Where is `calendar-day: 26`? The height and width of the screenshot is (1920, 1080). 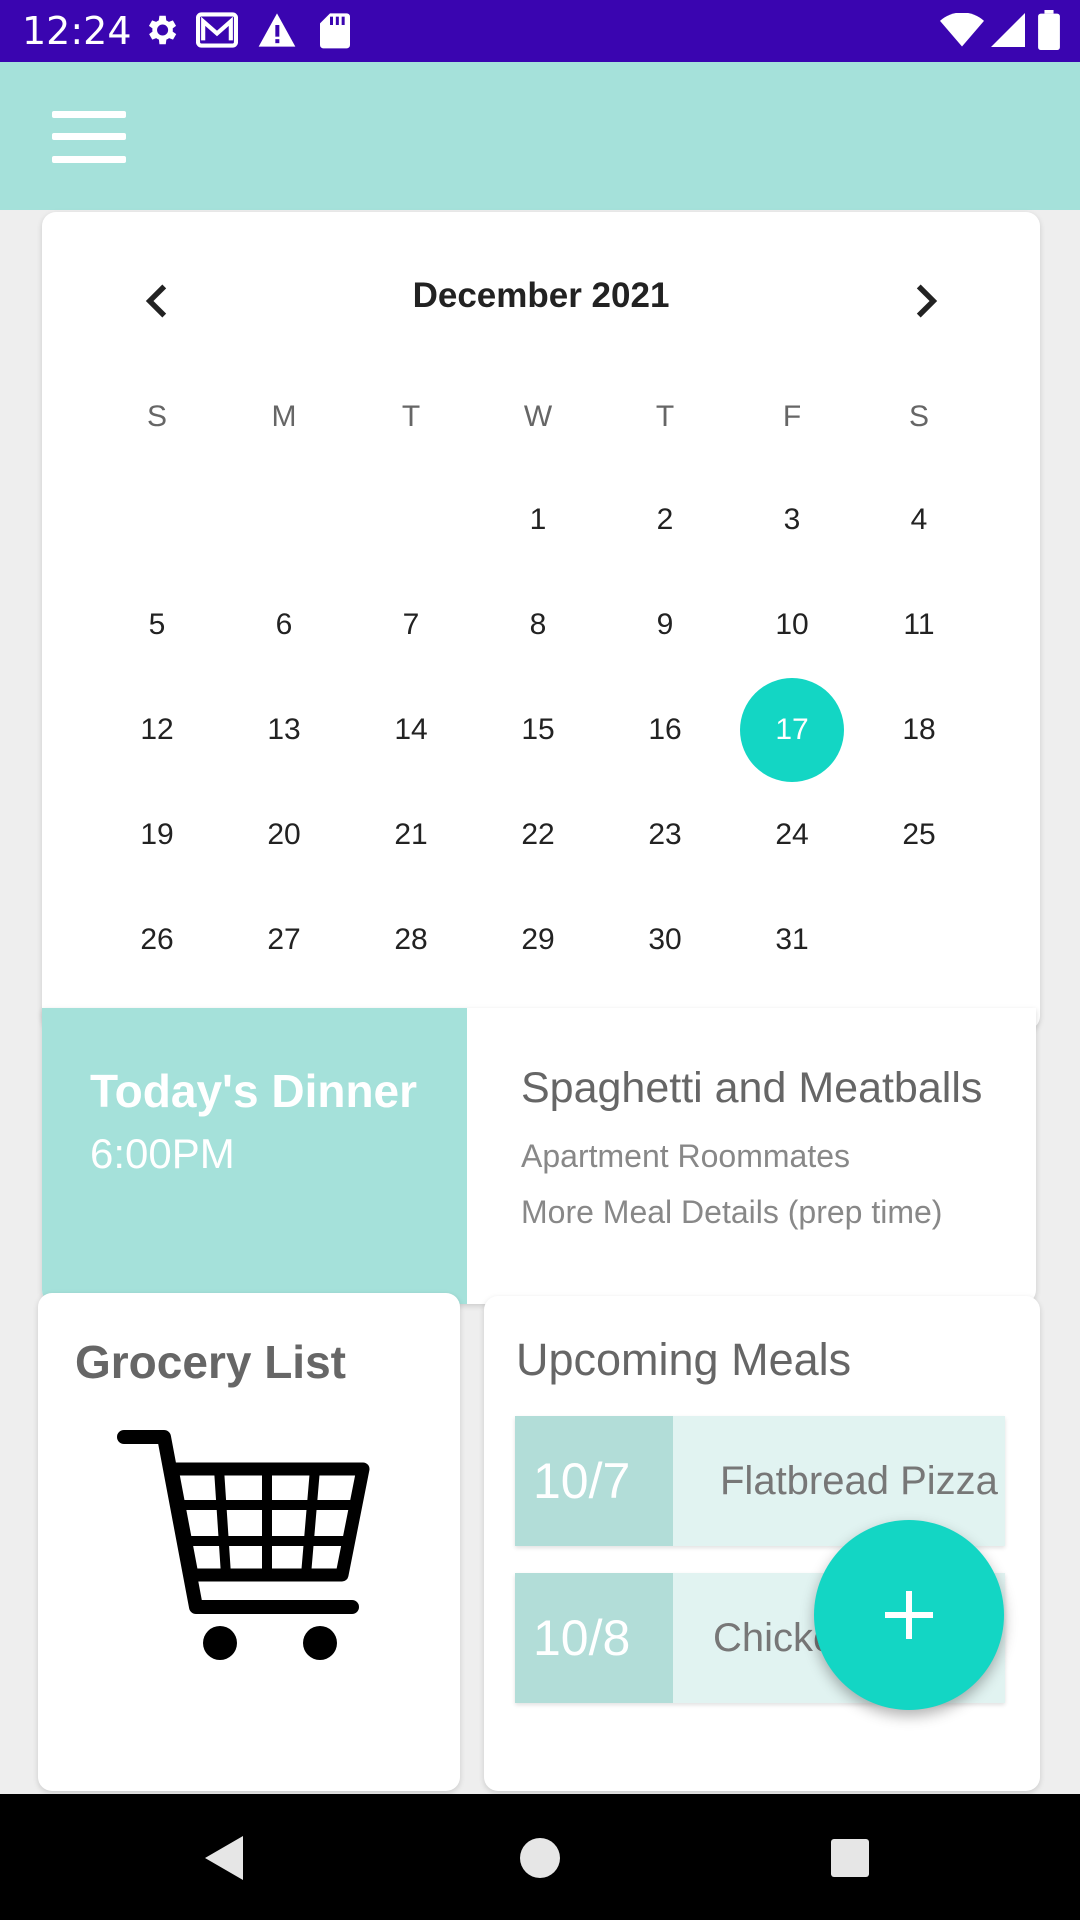
calendar-day: 26 is located at coordinates (157, 940).